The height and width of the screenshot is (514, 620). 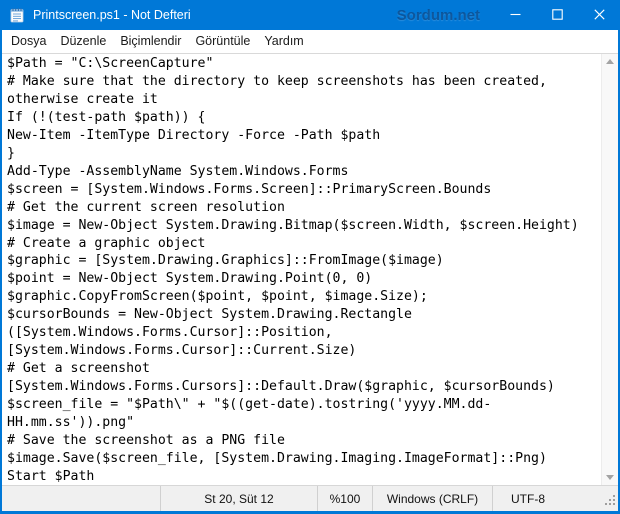 I want to click on maximize-icon, so click(x=557, y=15).